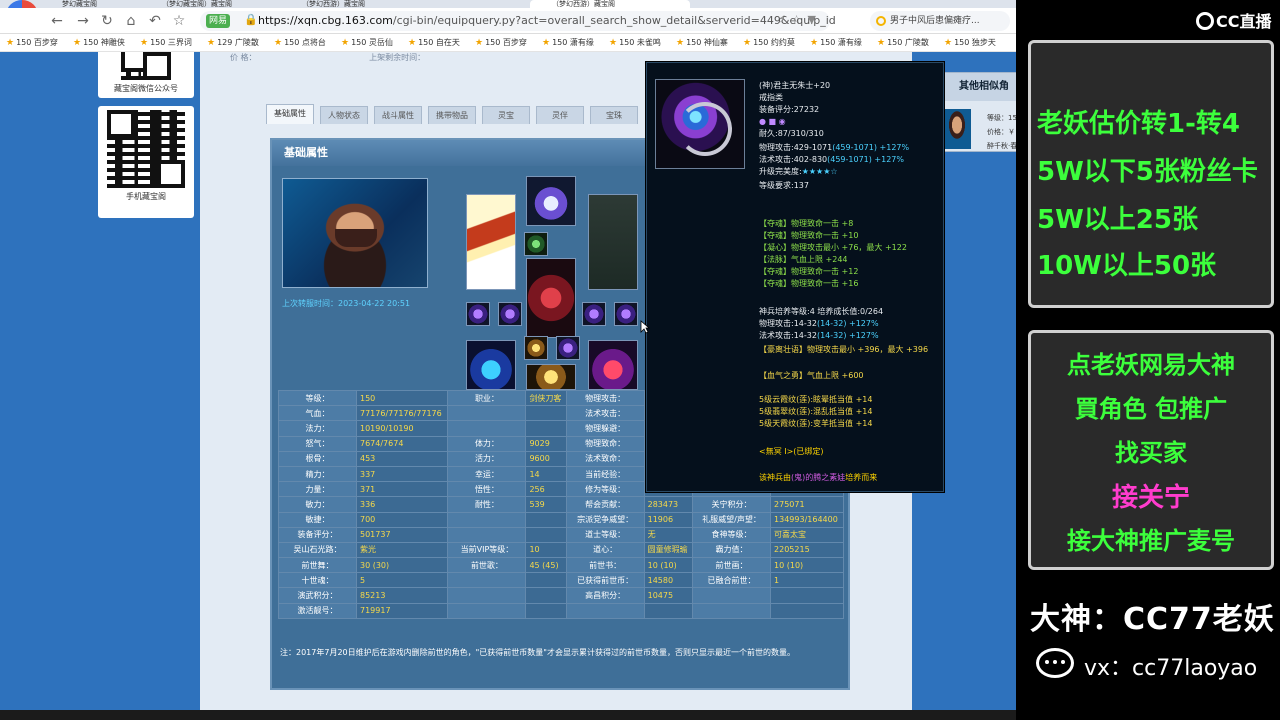  What do you see at coordinates (205, 4) in the screenshot?
I see `browser-tab: （梦幻藏宝阁）藏宝阁` at bounding box center [205, 4].